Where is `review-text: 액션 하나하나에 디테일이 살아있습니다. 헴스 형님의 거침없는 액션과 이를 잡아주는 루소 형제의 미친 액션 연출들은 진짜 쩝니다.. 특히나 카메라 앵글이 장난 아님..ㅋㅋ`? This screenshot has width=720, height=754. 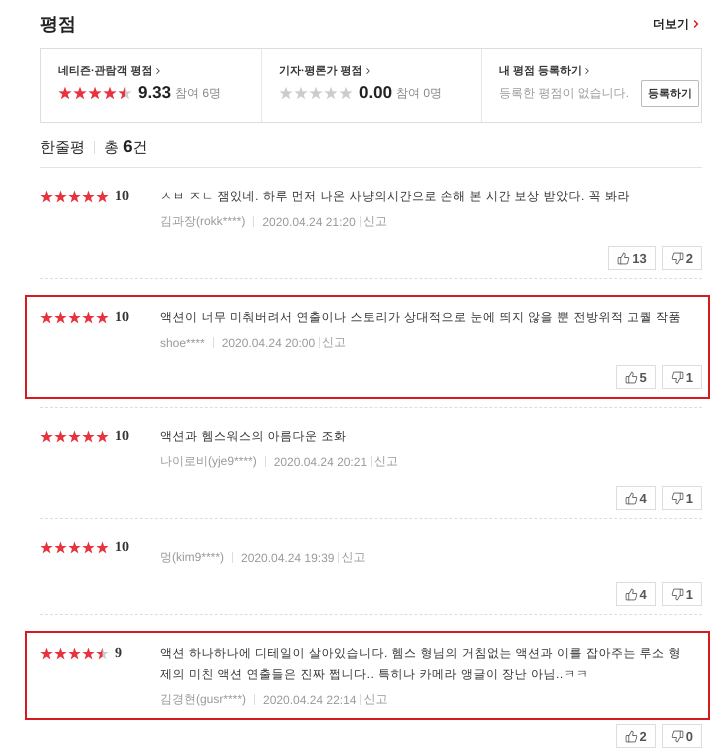
review-text: 액션 하나하나에 디테일이 살아있습니다. 헴스 형님의 거침없는 액션과 이를 잡아주는 루소 형제의 미친 액션 연출들은 진짜 쩝니다.. 특히나 카메라 앵글이 장난 아님..ㅋㅋ is located at coordinates (421, 664).